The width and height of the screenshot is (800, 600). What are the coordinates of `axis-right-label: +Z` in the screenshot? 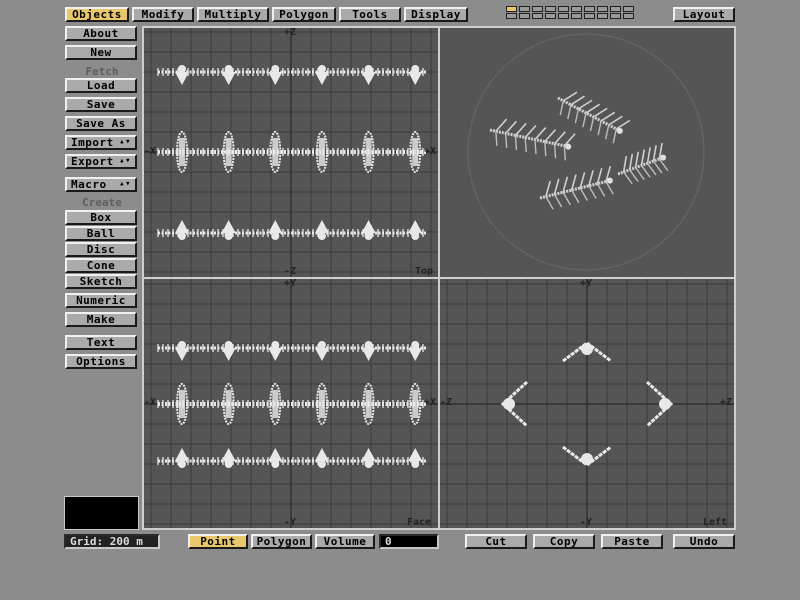 It's located at (726, 402).